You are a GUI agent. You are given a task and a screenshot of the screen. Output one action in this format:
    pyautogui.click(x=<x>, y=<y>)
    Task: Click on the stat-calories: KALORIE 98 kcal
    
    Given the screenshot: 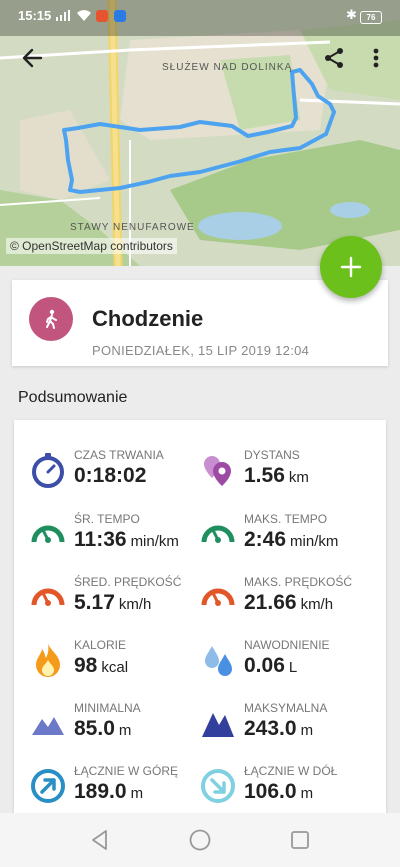 What is the action you would take?
    pyautogui.click(x=120, y=661)
    